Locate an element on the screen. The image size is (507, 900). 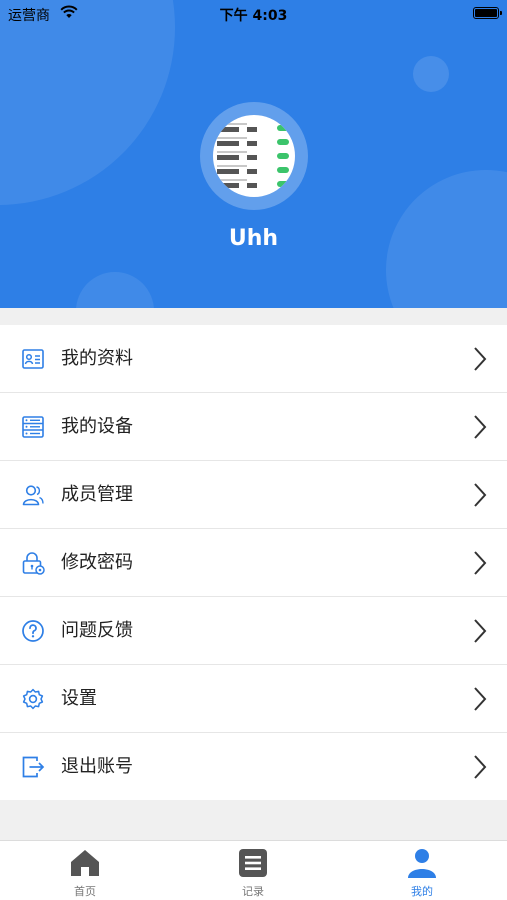
menu-item-label: 问题反馈 is located at coordinates (97, 630).